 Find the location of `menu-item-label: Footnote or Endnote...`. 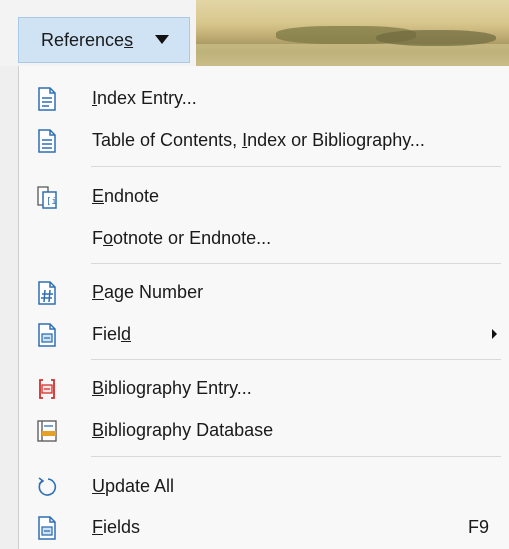

menu-item-label: Footnote or Endnote... is located at coordinates (182, 238).